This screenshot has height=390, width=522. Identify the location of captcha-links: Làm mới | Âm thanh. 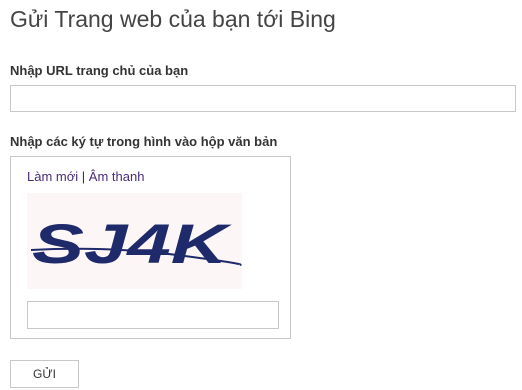
(85, 176).